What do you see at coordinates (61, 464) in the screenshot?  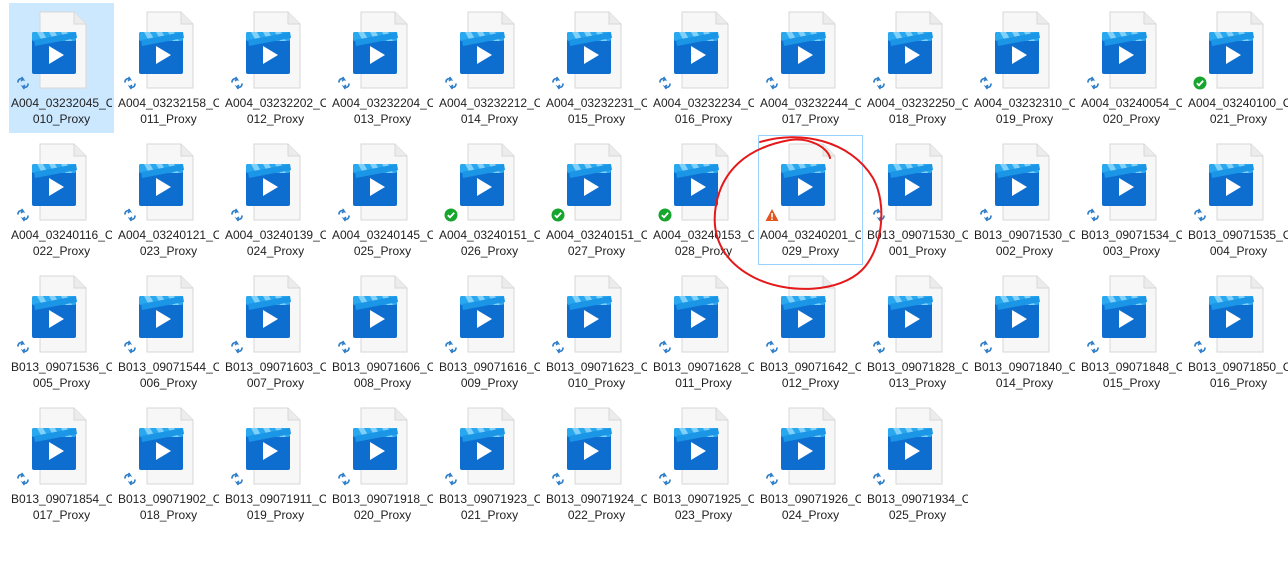 I see `file-item: B013_09071854_C 017_Proxy` at bounding box center [61, 464].